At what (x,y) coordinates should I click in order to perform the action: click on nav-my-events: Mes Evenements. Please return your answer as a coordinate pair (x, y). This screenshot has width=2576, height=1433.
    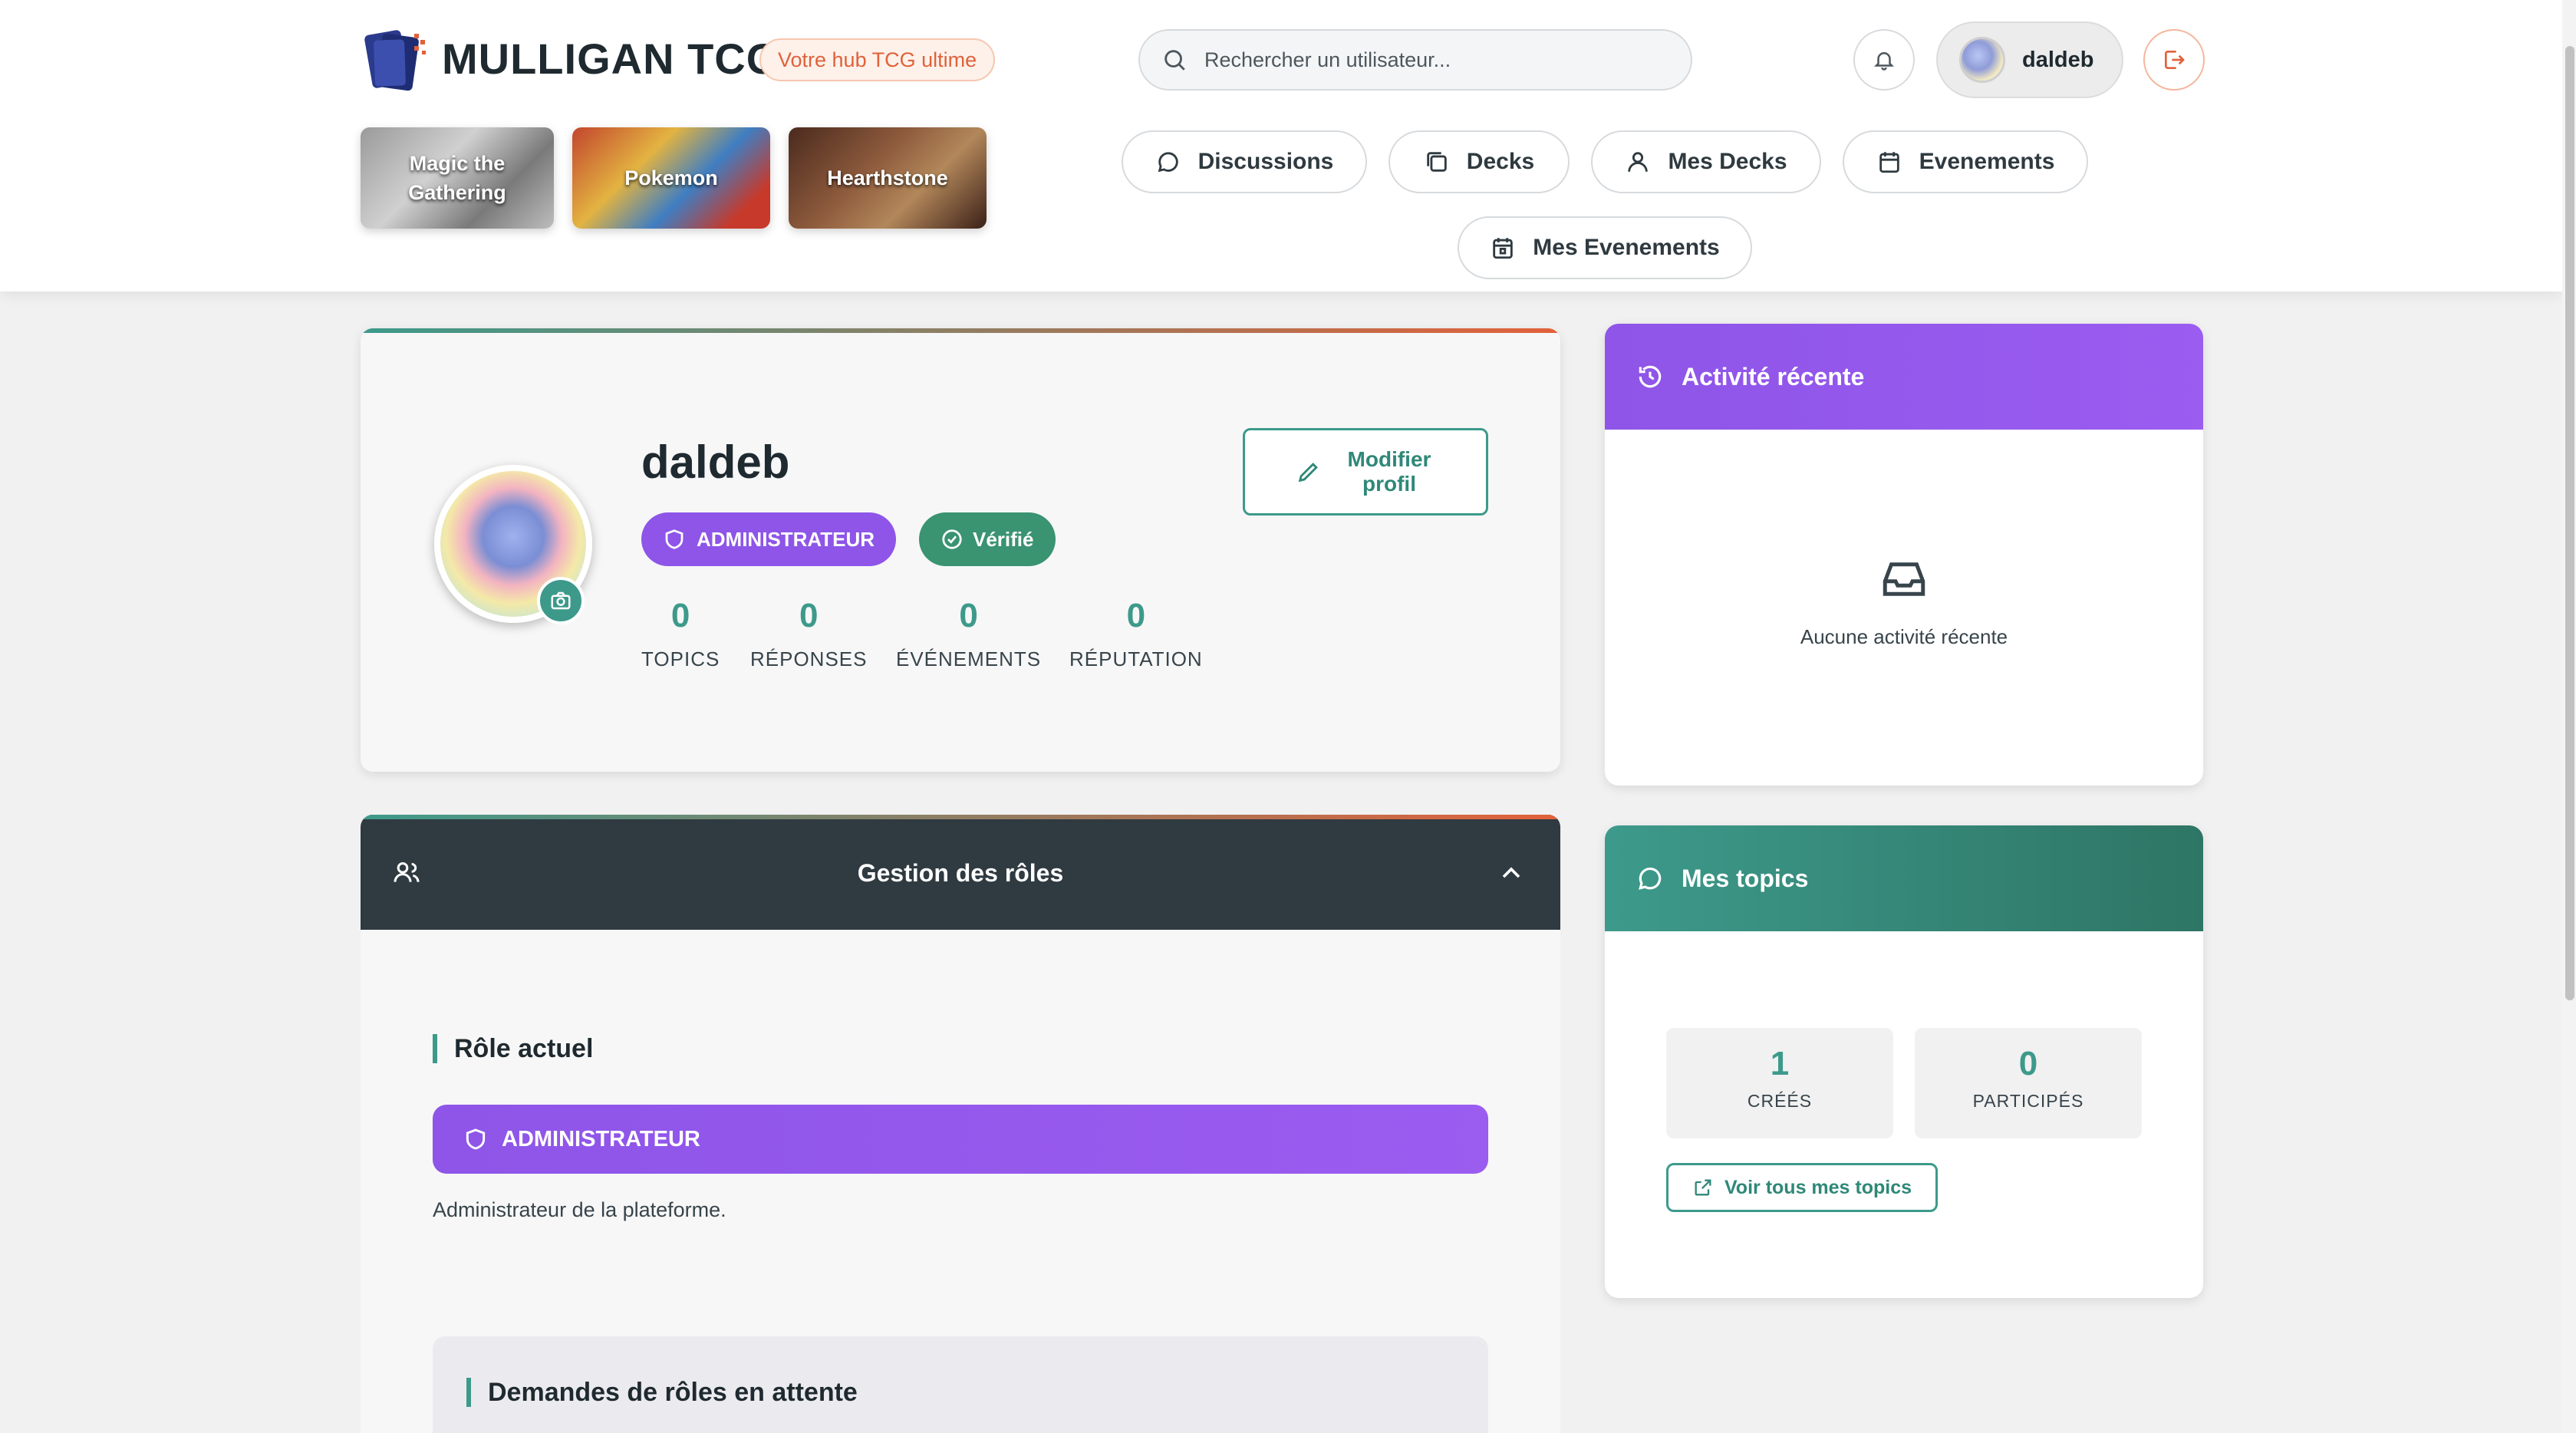
    Looking at the image, I should click on (1605, 247).